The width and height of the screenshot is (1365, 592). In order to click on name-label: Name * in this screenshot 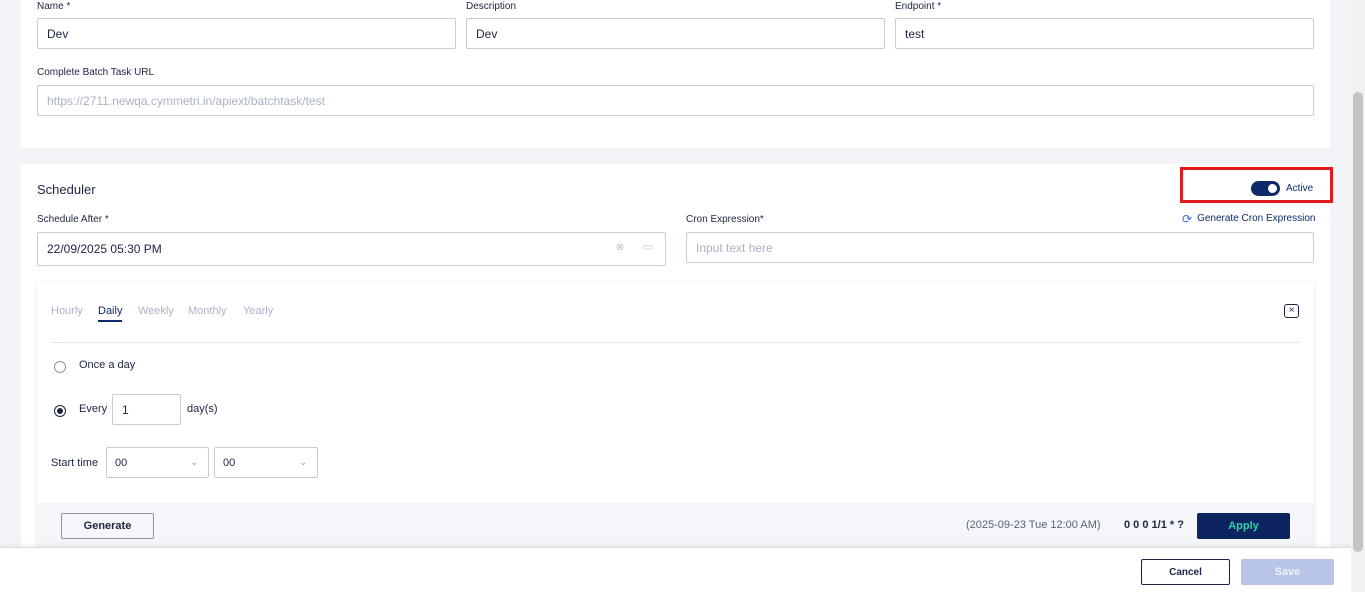, I will do `click(54, 6)`.